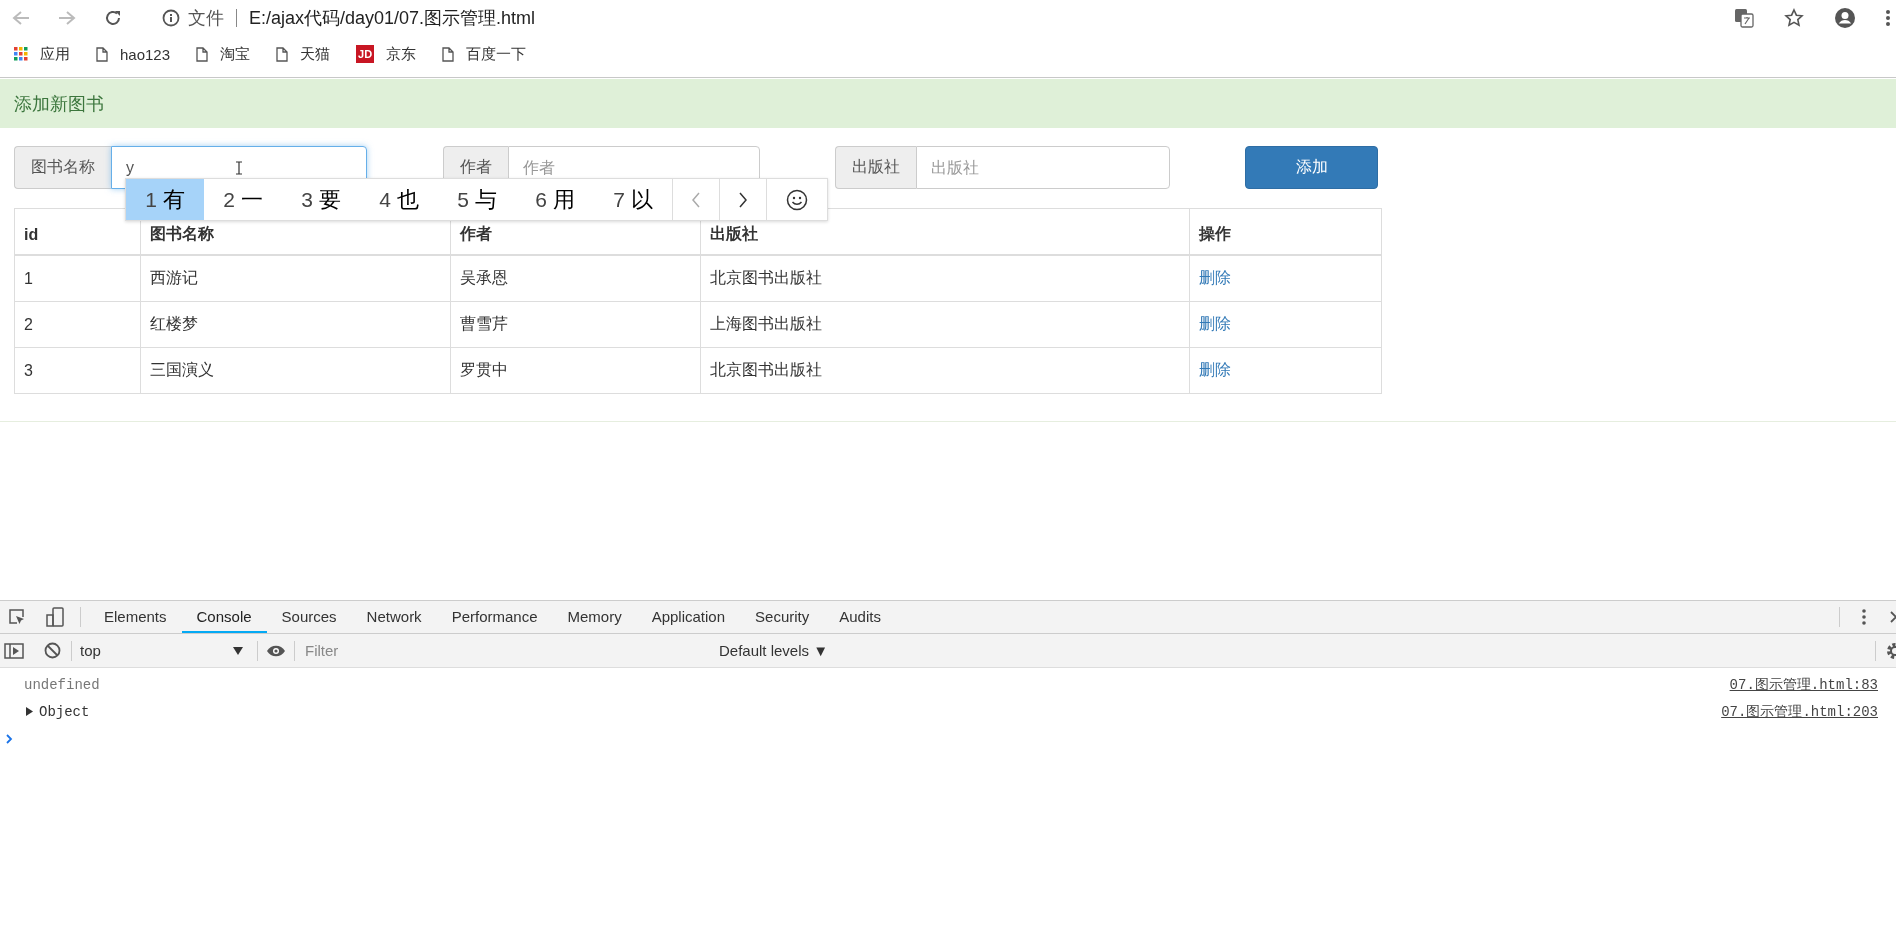 This screenshot has width=1896, height=939. What do you see at coordinates (113, 18) in the screenshot?
I see `reload-icon` at bounding box center [113, 18].